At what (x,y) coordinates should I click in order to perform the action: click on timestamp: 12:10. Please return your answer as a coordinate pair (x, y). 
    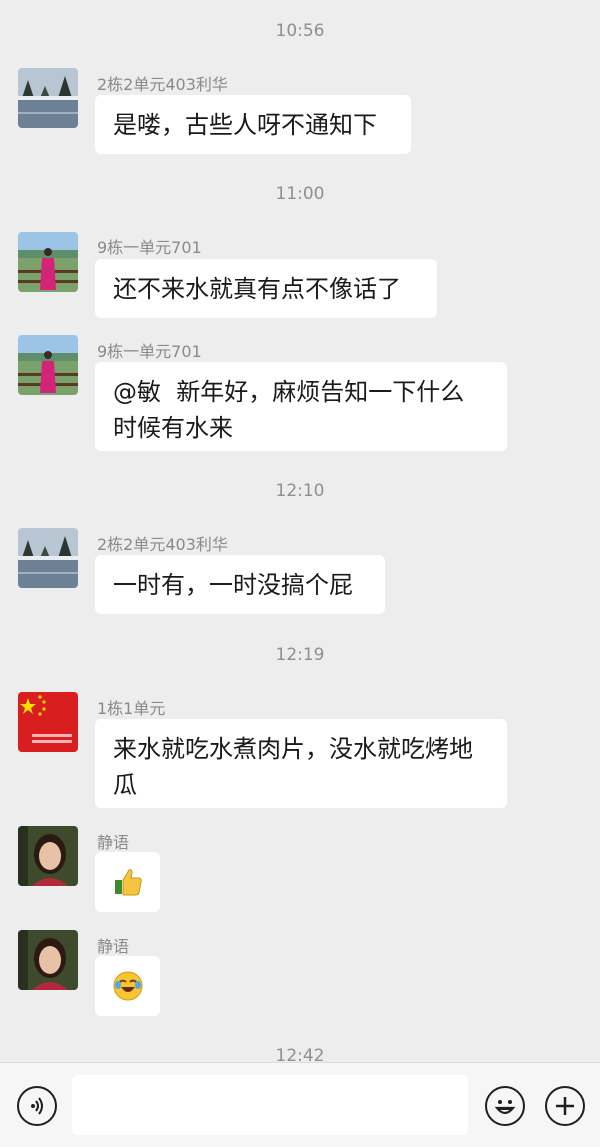
    Looking at the image, I should click on (300, 491).